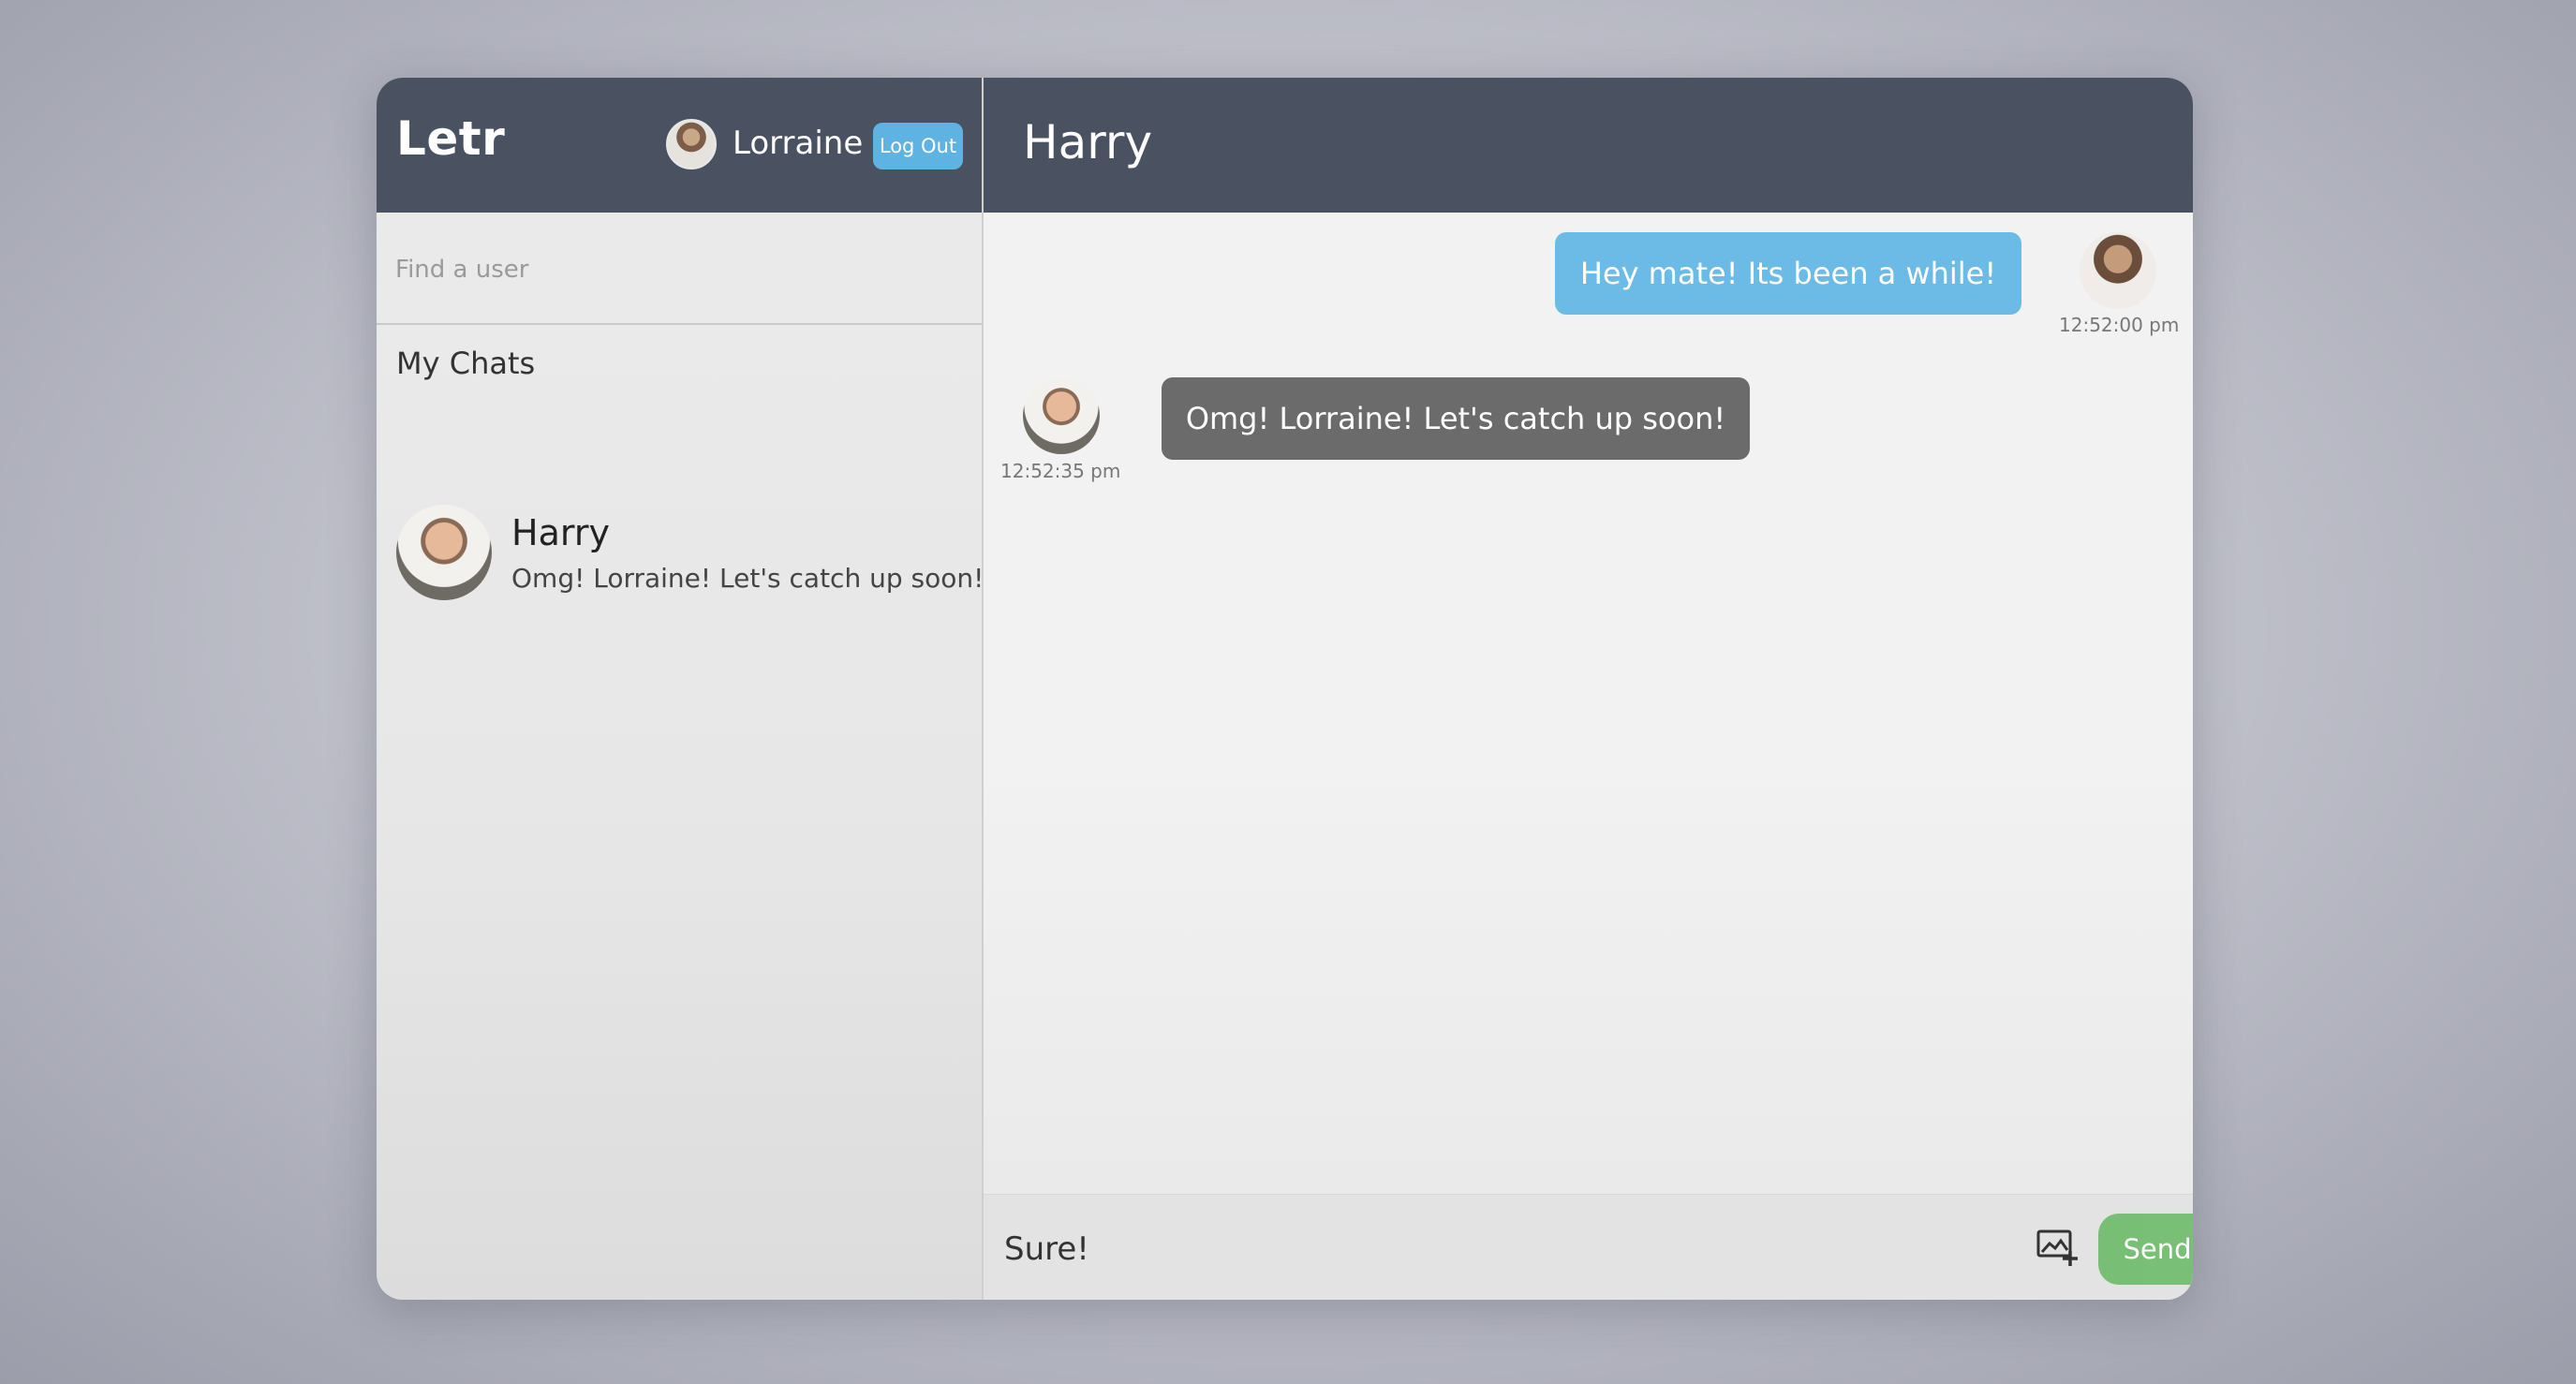 The width and height of the screenshot is (2576, 1384). I want to click on message-timestamp: 12:52:00 pm, so click(2119, 325).